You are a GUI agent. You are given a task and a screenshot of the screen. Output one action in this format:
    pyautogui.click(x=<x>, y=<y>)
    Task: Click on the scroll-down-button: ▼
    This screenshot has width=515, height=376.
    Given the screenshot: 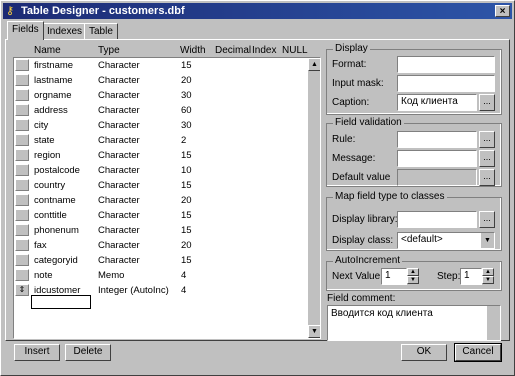 What is the action you would take?
    pyautogui.click(x=314, y=331)
    